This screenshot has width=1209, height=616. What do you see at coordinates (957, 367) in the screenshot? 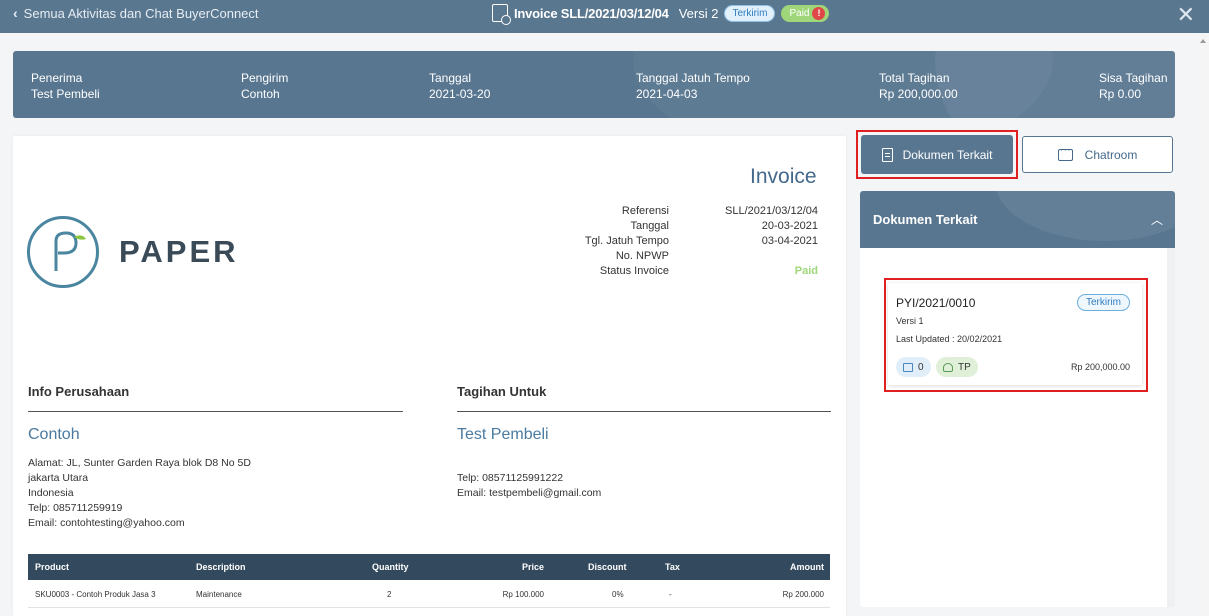
I see `user-chip: TP` at bounding box center [957, 367].